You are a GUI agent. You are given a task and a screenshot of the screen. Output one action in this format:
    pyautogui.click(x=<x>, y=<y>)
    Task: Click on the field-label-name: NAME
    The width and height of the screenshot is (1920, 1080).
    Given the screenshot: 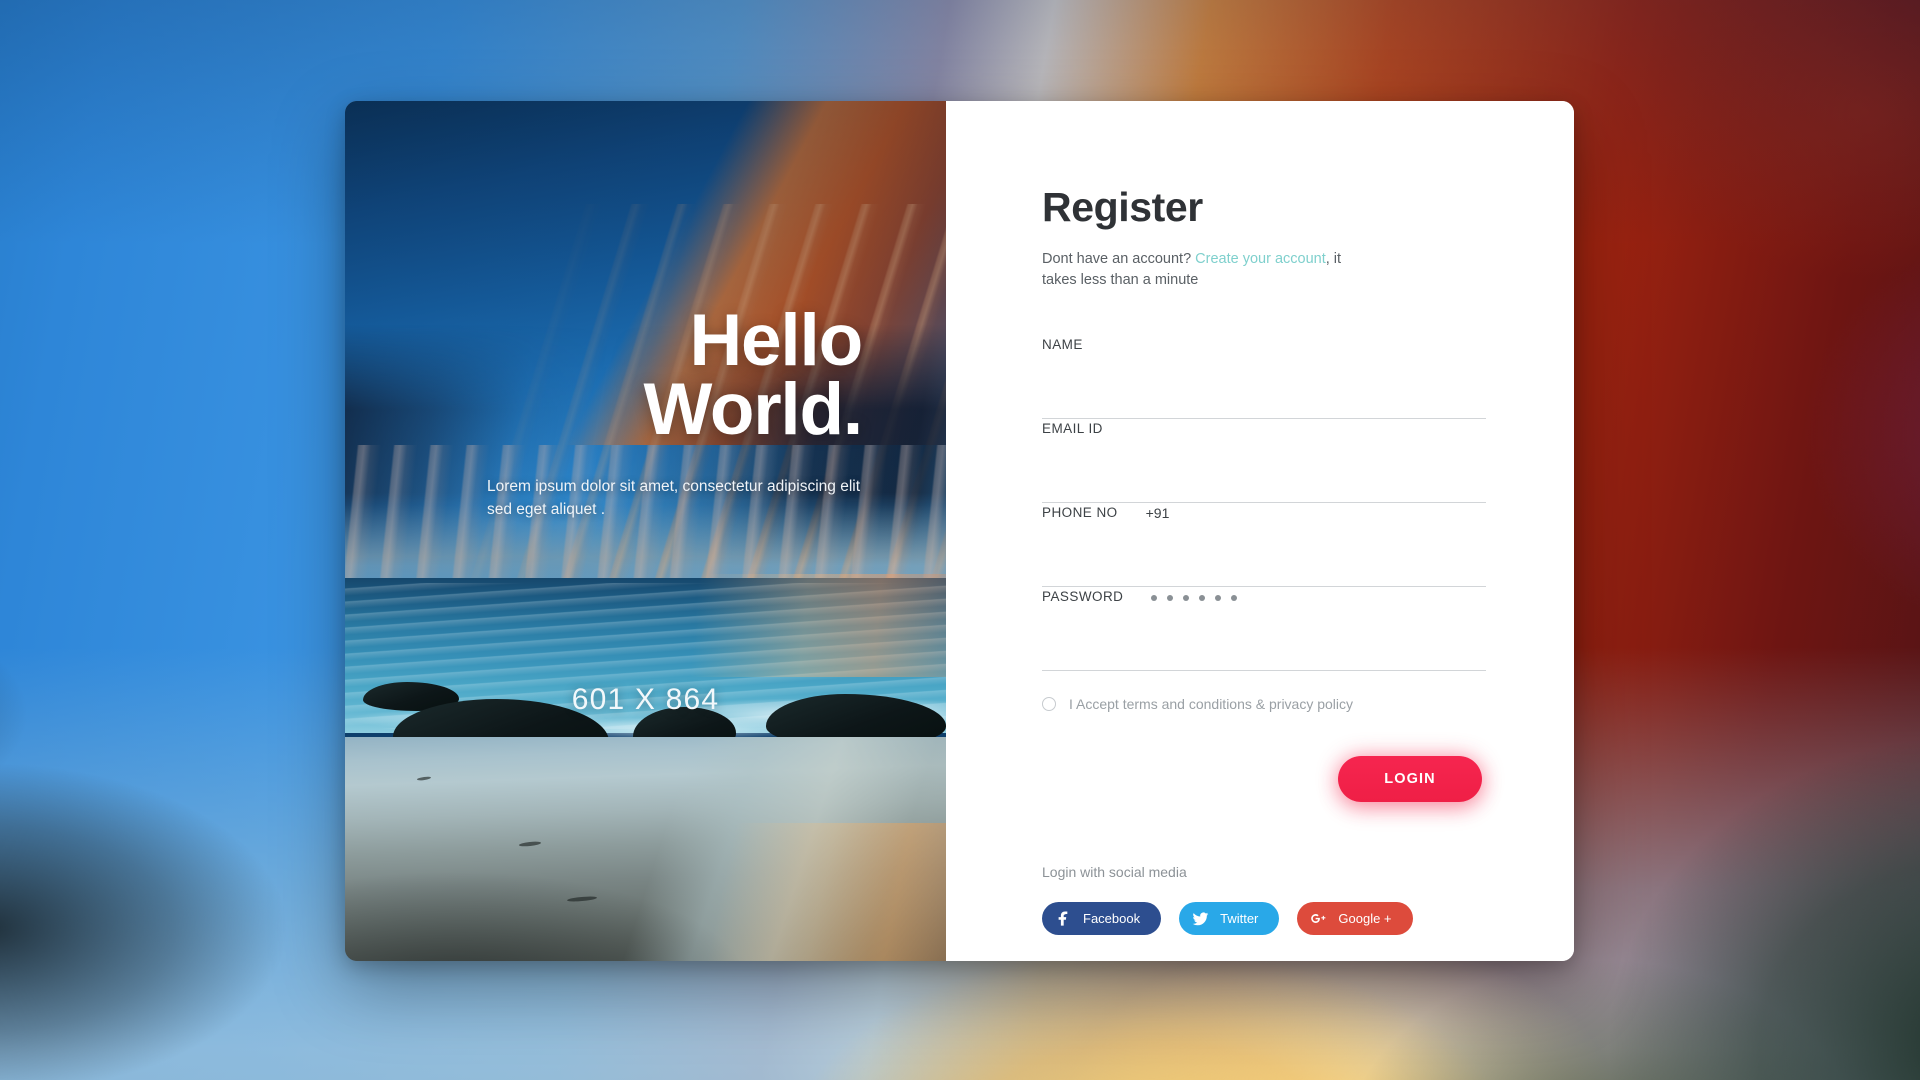 What is the action you would take?
    pyautogui.click(x=1062, y=345)
    